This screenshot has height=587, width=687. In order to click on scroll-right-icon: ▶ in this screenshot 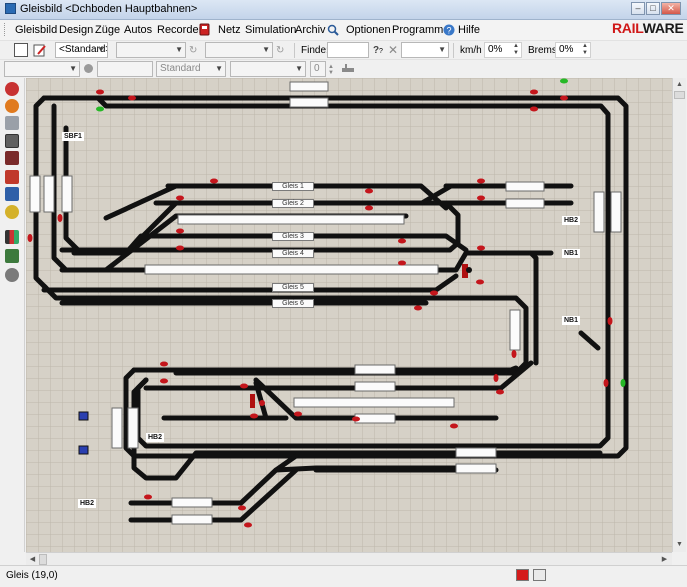, I will do `click(664, 559)`.